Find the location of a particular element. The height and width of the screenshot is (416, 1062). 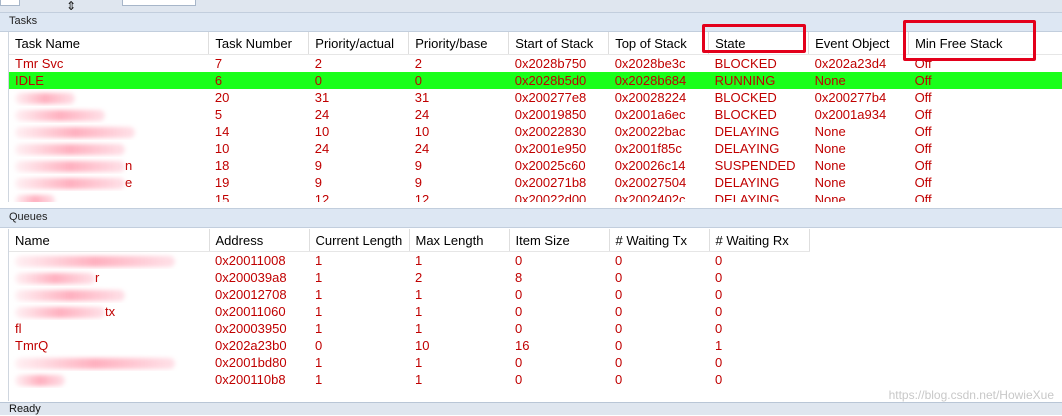

queue-row: r 0x200039a8 1 2 8 0 0 is located at coordinates (409, 277).